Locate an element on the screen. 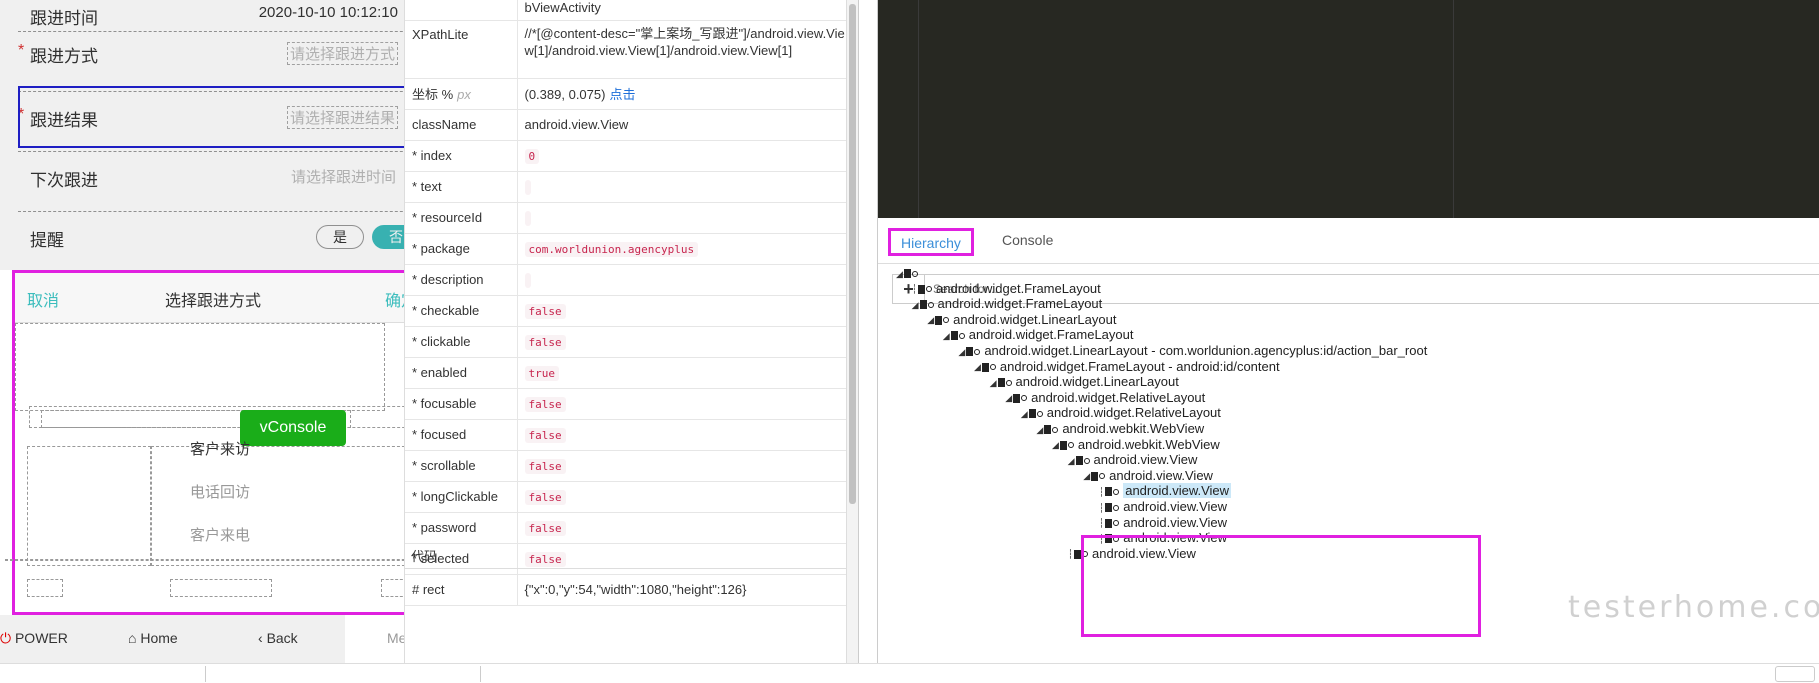 The height and width of the screenshot is (683, 1819). picker-cancel-button: 取消 is located at coordinates (43, 299).